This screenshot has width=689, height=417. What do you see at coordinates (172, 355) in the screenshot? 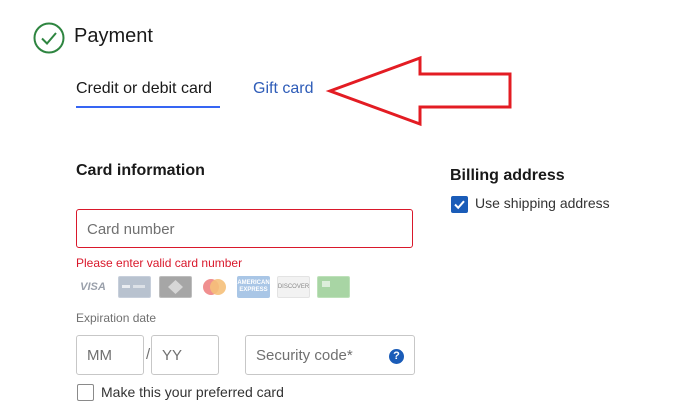
I see `year-placeholder: YY` at bounding box center [172, 355].